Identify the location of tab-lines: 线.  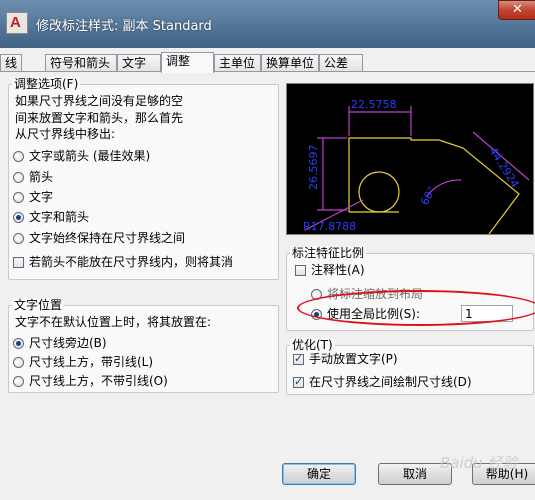
(11, 63).